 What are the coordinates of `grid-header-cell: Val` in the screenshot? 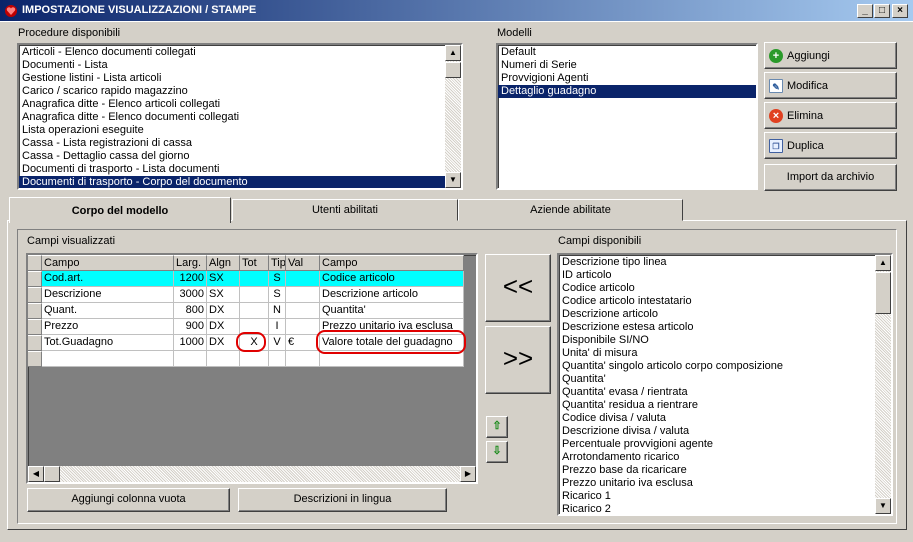 It's located at (303, 263).